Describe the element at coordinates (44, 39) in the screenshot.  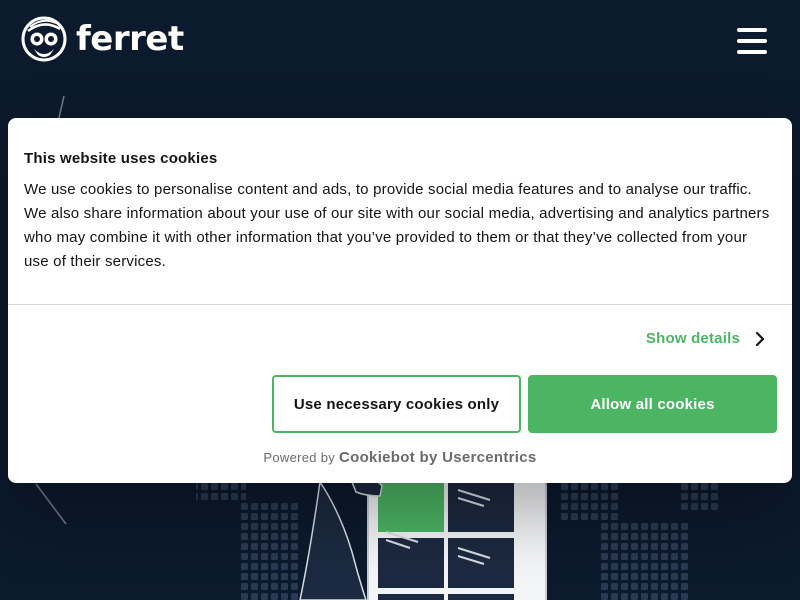
I see `ferret-face-icon` at that location.